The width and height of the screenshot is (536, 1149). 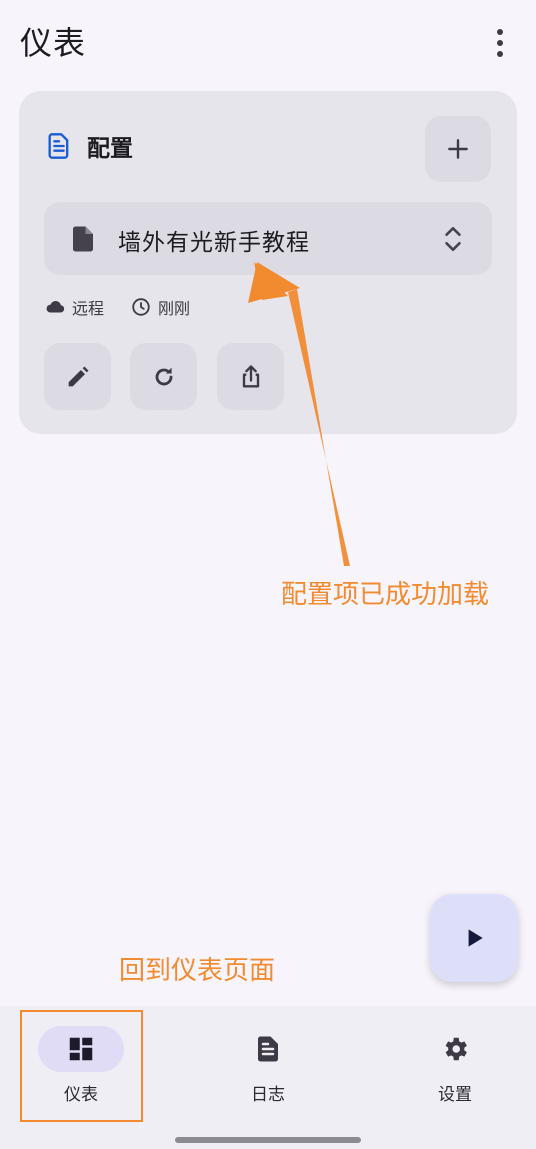 I want to click on back-annotation: 回到仪表页面, so click(x=197, y=971).